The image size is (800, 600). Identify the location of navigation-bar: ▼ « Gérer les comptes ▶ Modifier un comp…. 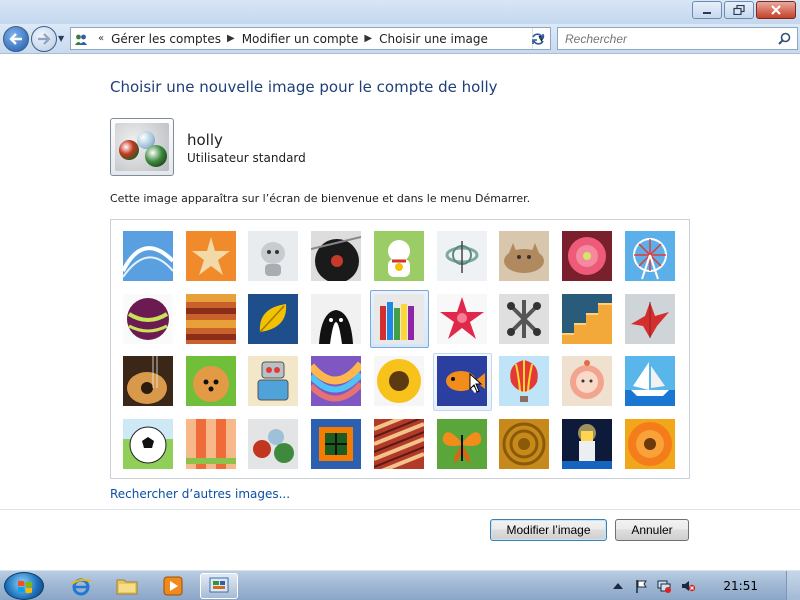
(400, 39).